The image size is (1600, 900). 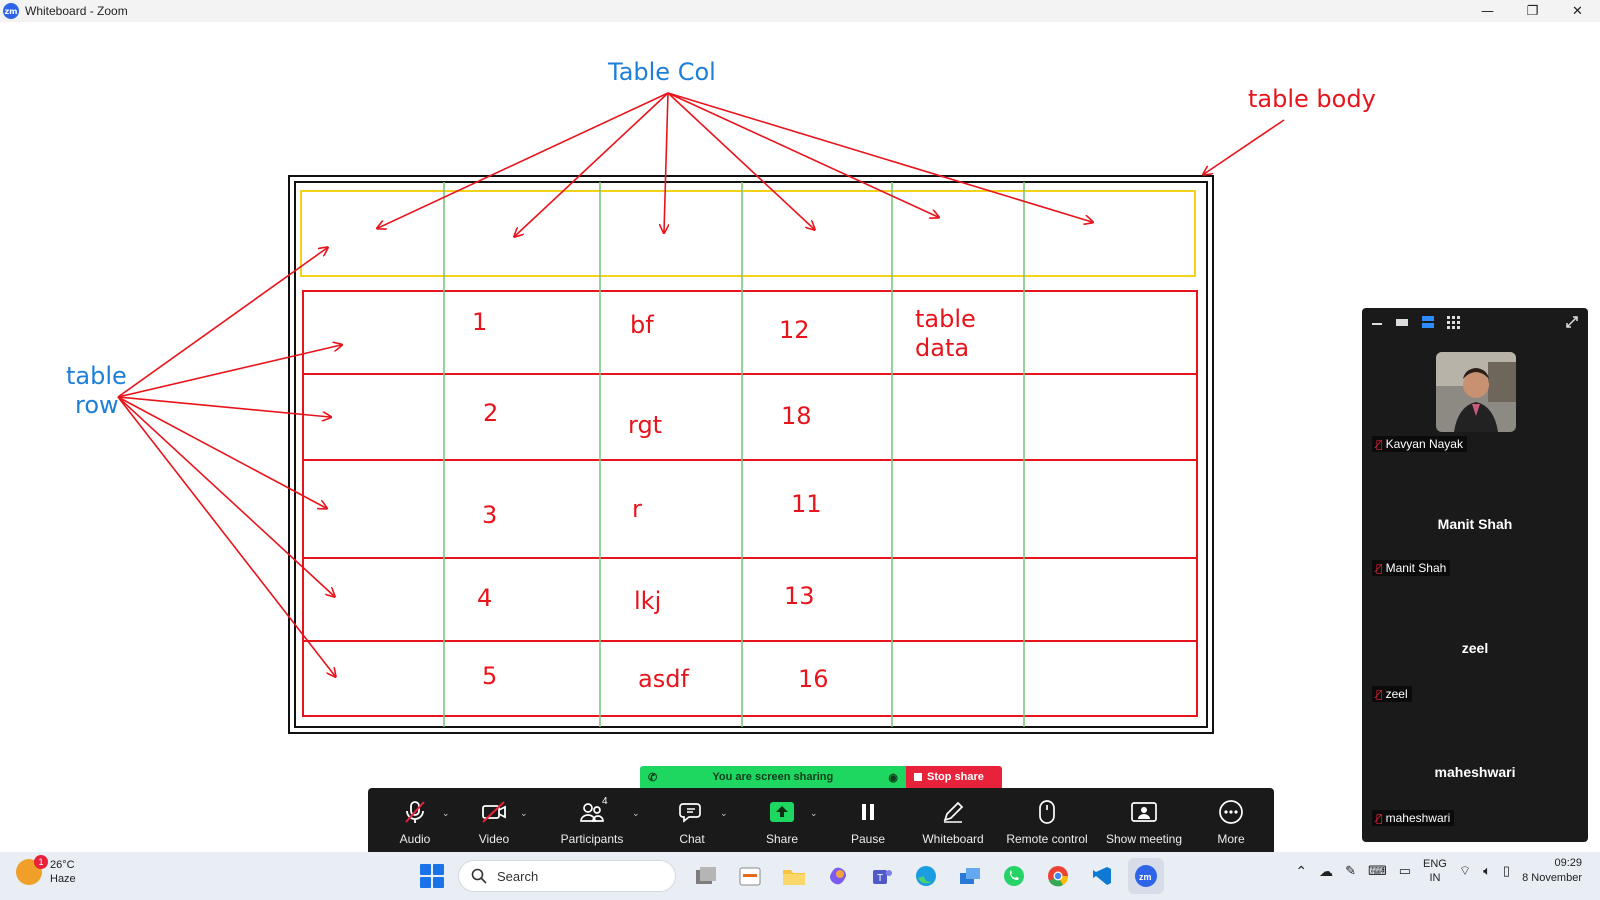 What do you see at coordinates (494, 839) in the screenshot?
I see `video-label: Video` at bounding box center [494, 839].